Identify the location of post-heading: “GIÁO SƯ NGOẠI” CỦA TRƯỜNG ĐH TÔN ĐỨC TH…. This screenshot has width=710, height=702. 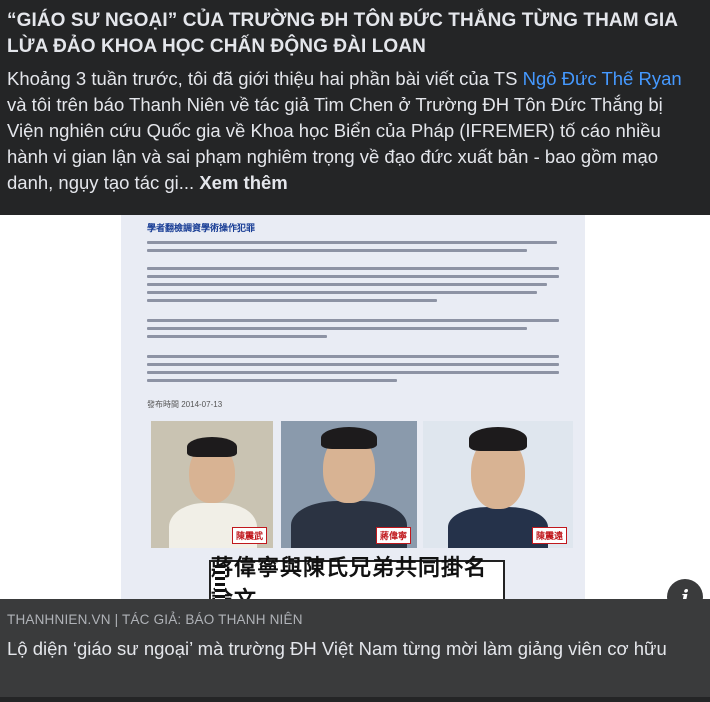
(342, 33).